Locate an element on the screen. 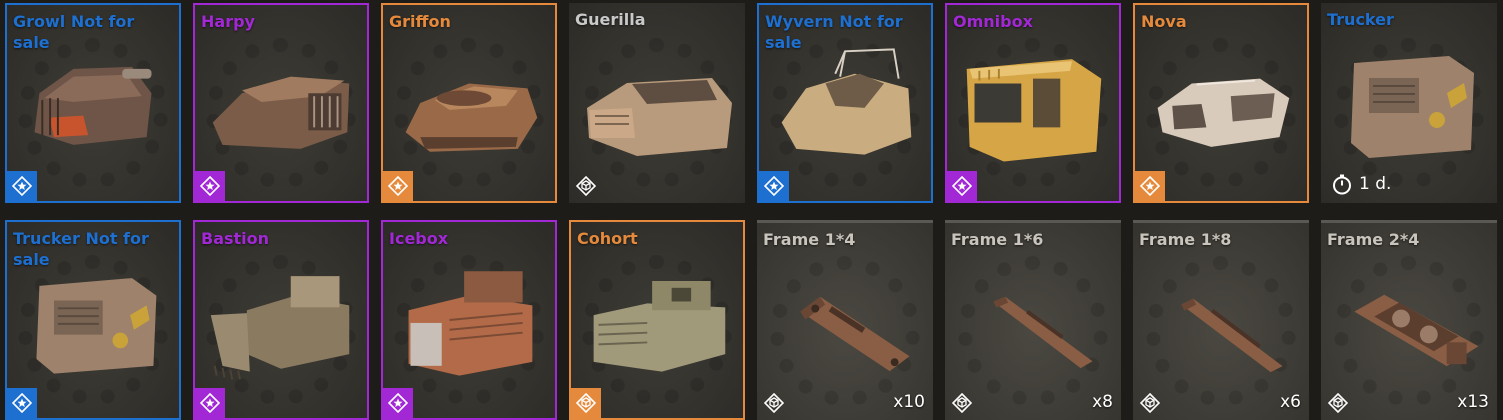 Image resolution: width=1503 pixels, height=420 pixels. item-title: Nova is located at coordinates (1164, 21).